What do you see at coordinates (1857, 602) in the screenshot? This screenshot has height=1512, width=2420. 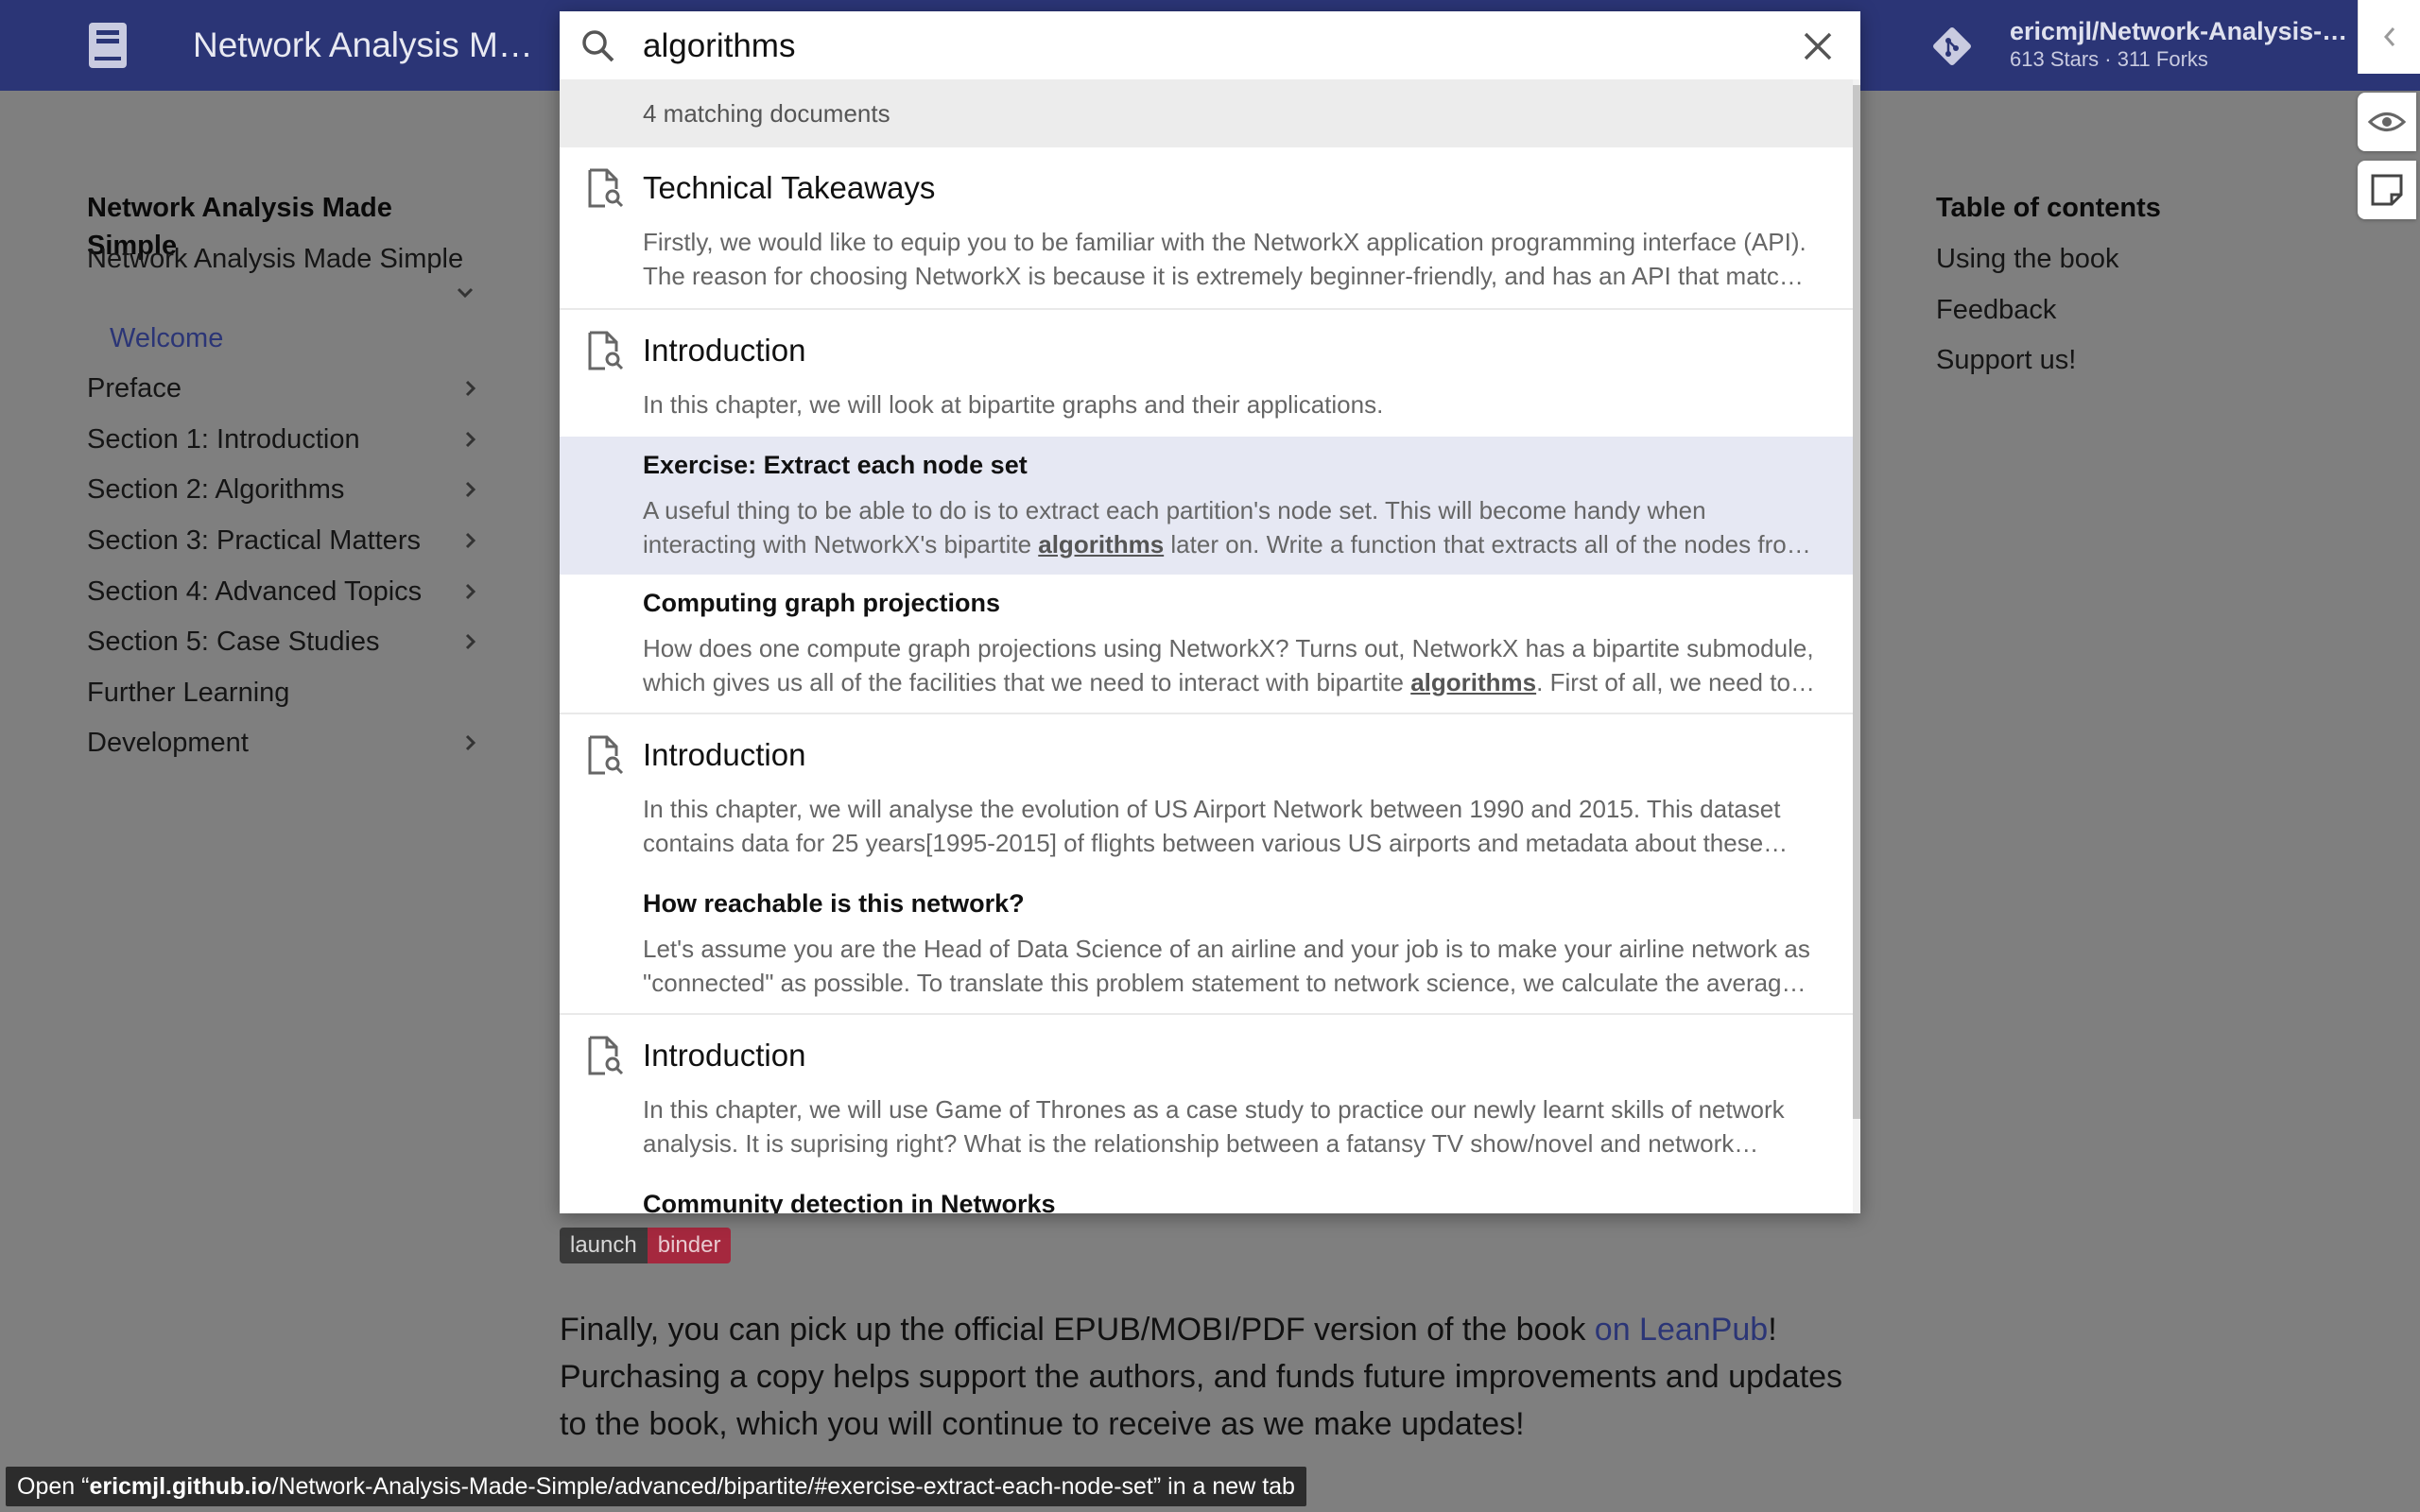 I see `results-scrollbar-thumb` at bounding box center [1857, 602].